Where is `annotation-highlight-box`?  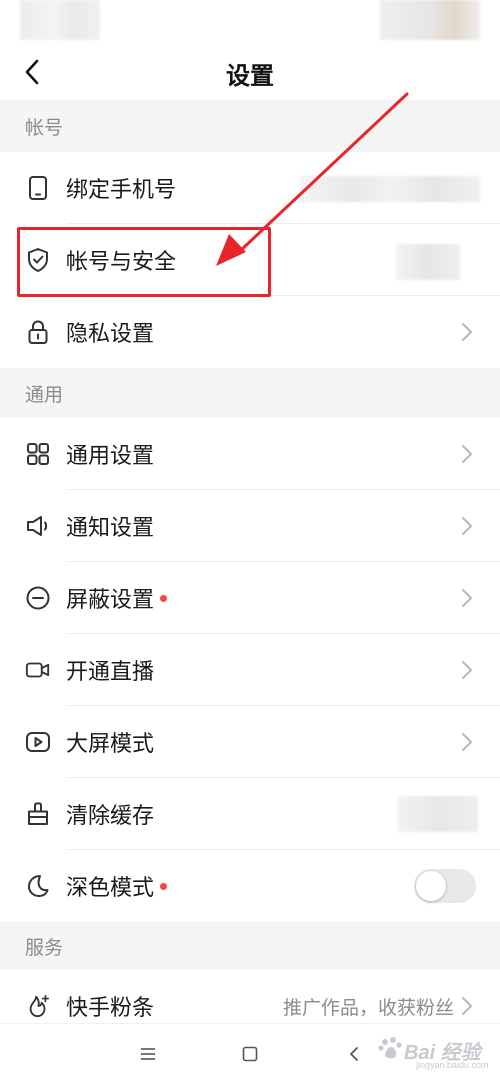 annotation-highlight-box is located at coordinates (144, 262).